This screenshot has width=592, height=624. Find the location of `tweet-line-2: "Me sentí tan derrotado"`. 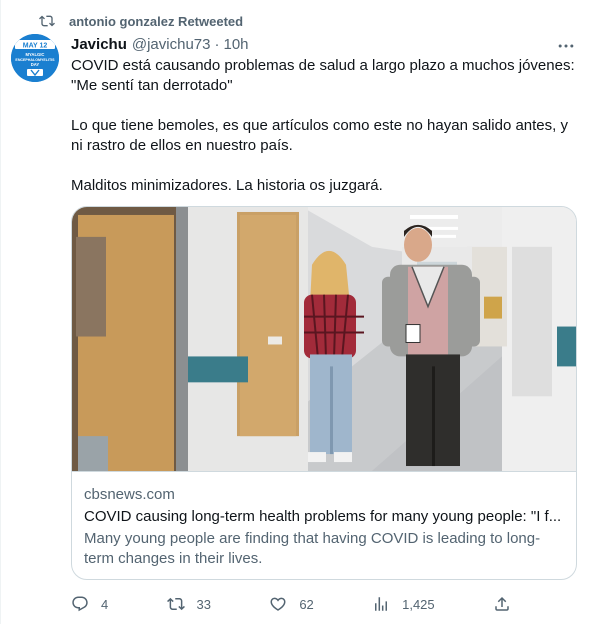

tweet-line-2: "Me sentí tan derrotado" is located at coordinates (152, 85).